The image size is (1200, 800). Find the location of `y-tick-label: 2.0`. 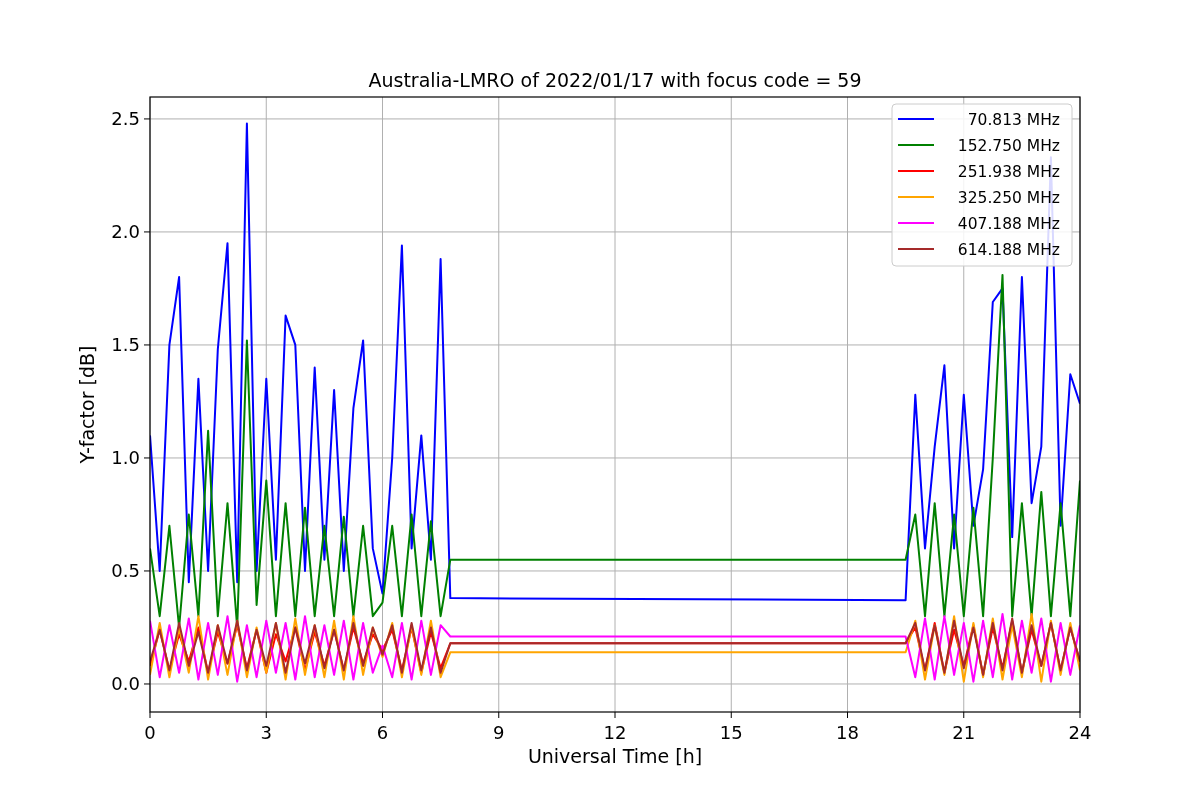

y-tick-label: 2.0 is located at coordinates (125, 231).